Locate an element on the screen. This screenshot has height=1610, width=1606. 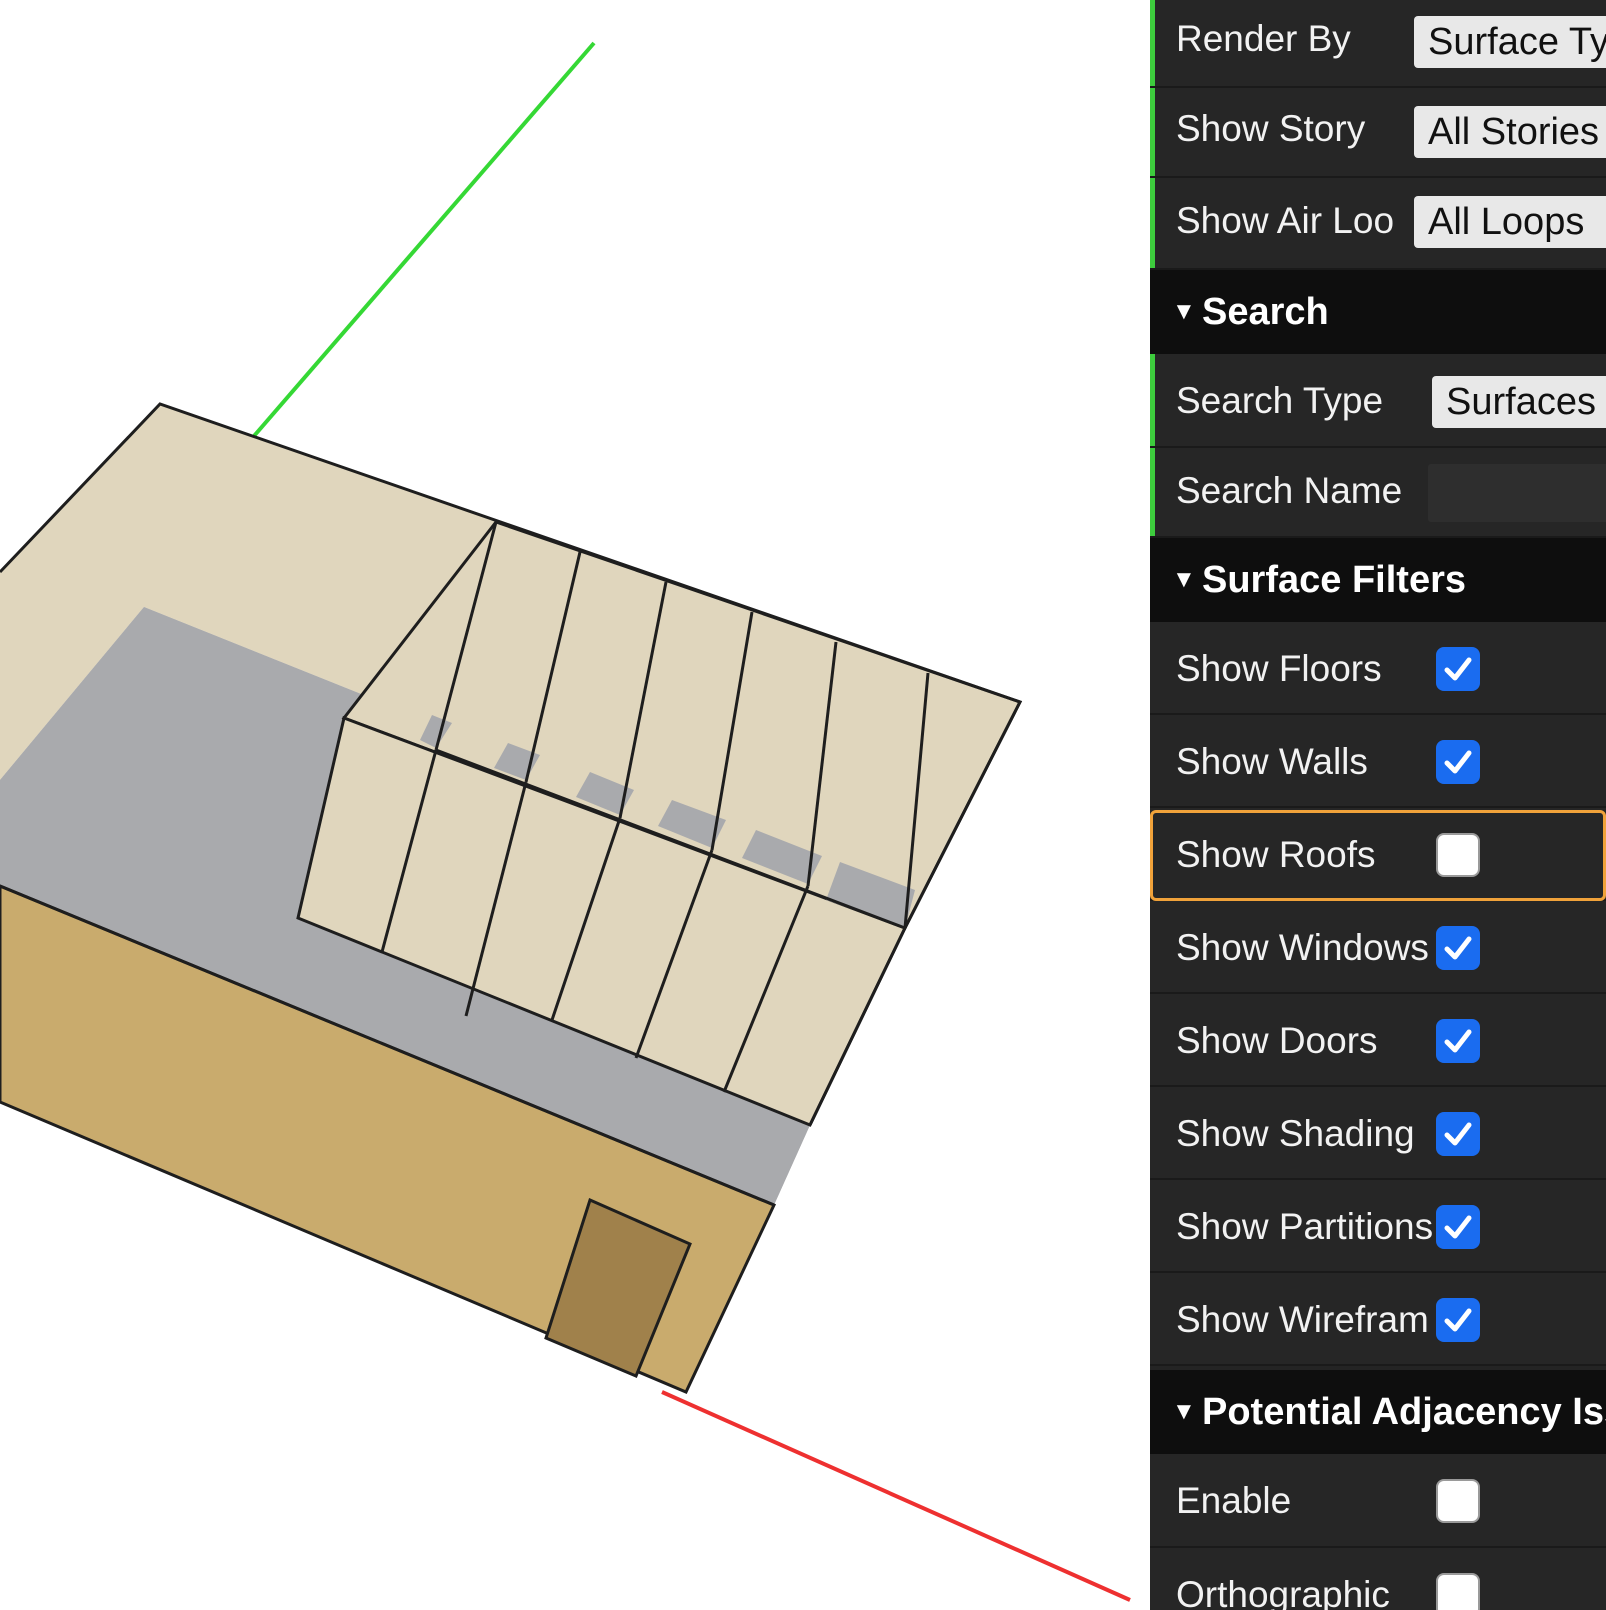
search-type-label: Search Type is located at coordinates (1280, 400).